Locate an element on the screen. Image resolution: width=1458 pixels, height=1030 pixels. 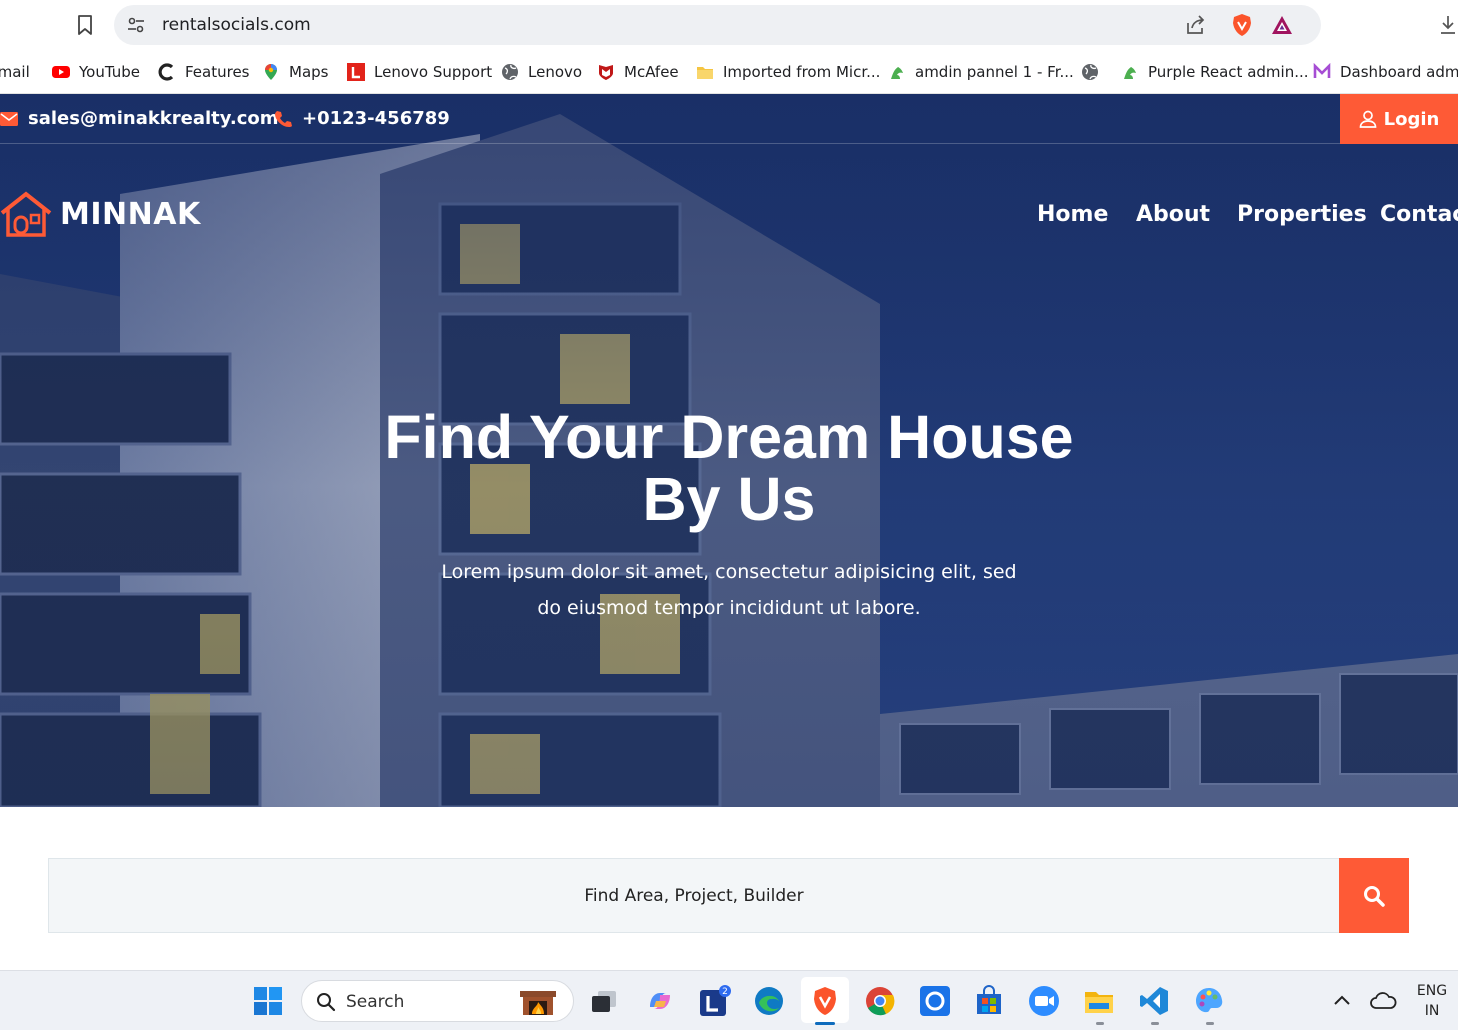
chrome-browser-icon is located at coordinates (880, 1001).